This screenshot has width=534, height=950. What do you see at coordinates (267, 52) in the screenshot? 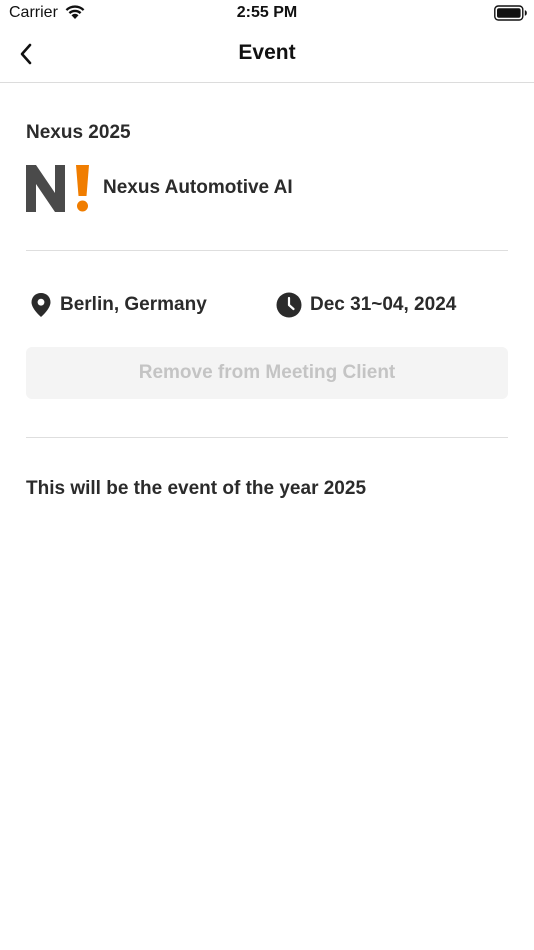
I see `page-title: Event` at bounding box center [267, 52].